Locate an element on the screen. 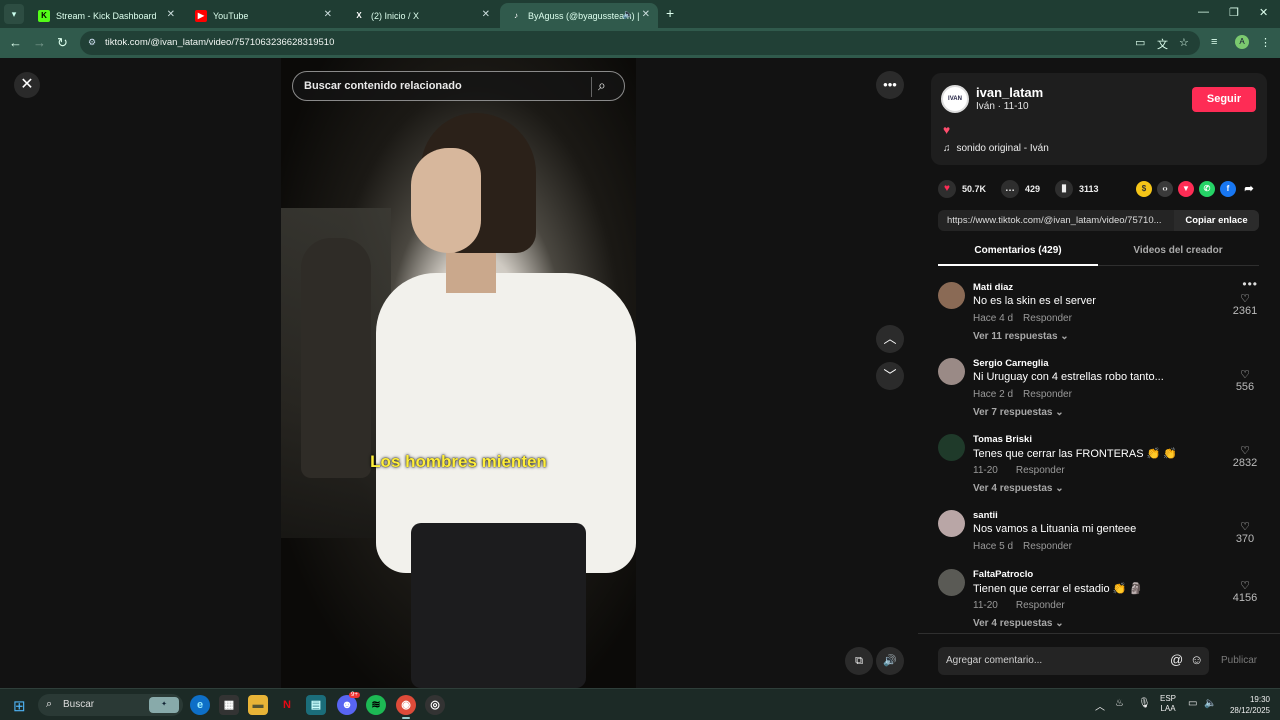 This screenshot has height=720, width=1280. steam-icon: ♨ is located at coordinates (1119, 703).